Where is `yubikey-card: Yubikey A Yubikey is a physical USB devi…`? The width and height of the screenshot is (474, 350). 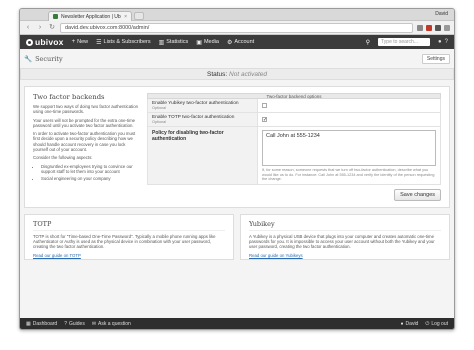
yubikey-card: Yubikey A Yubikey is a physical USB devi… is located at coordinates (345, 237).